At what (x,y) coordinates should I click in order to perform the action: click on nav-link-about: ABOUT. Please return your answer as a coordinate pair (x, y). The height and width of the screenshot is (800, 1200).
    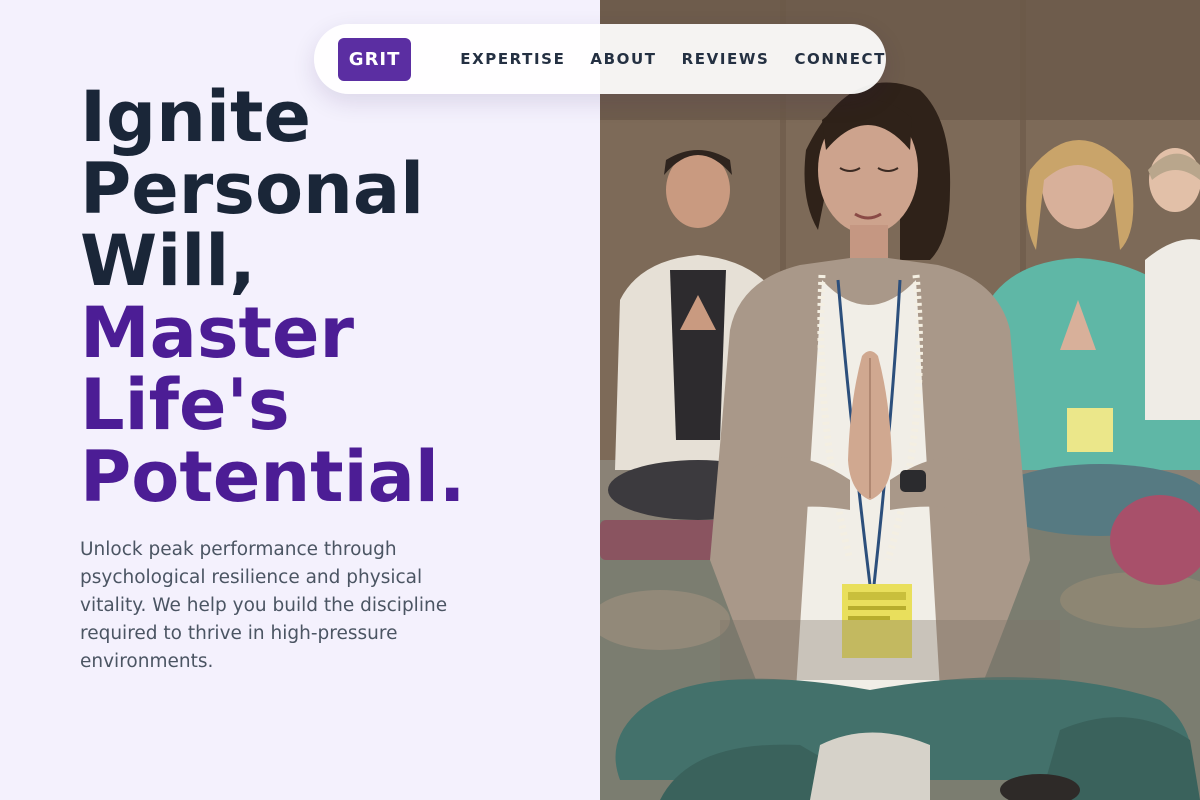
    Looking at the image, I should click on (623, 59).